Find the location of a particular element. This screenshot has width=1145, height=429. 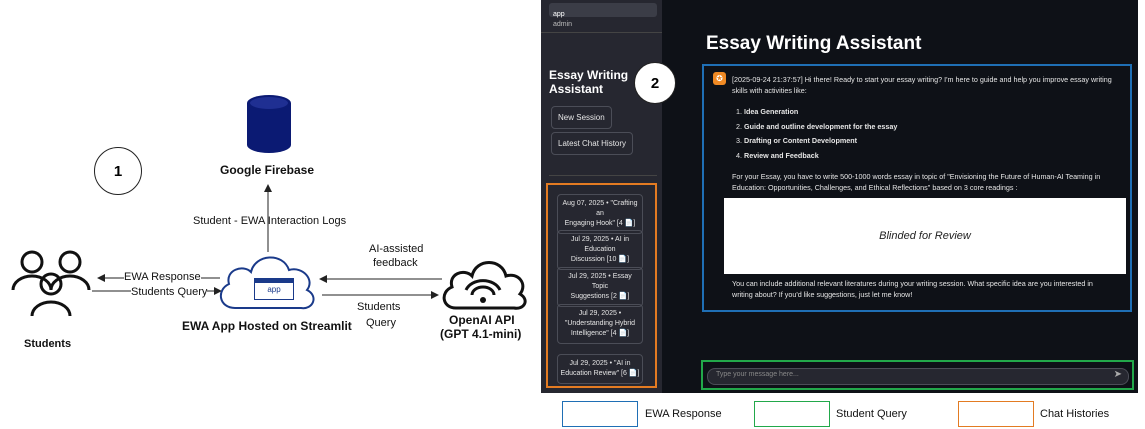

nav-item-app: app is located at coordinates (603, 10).